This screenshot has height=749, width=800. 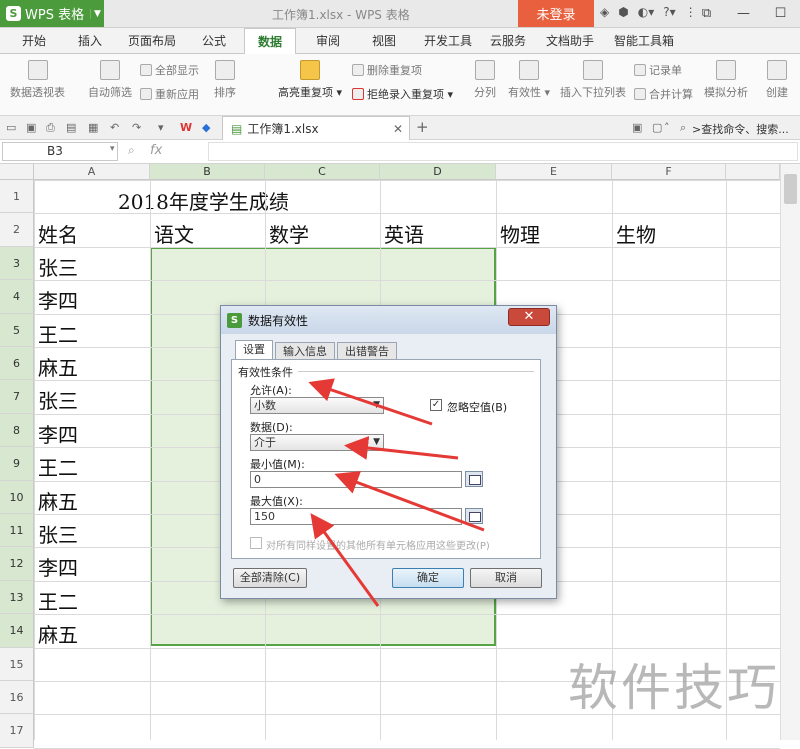 What do you see at coordinates (529, 317) in the screenshot?
I see `dialog-close-button: ✕` at bounding box center [529, 317].